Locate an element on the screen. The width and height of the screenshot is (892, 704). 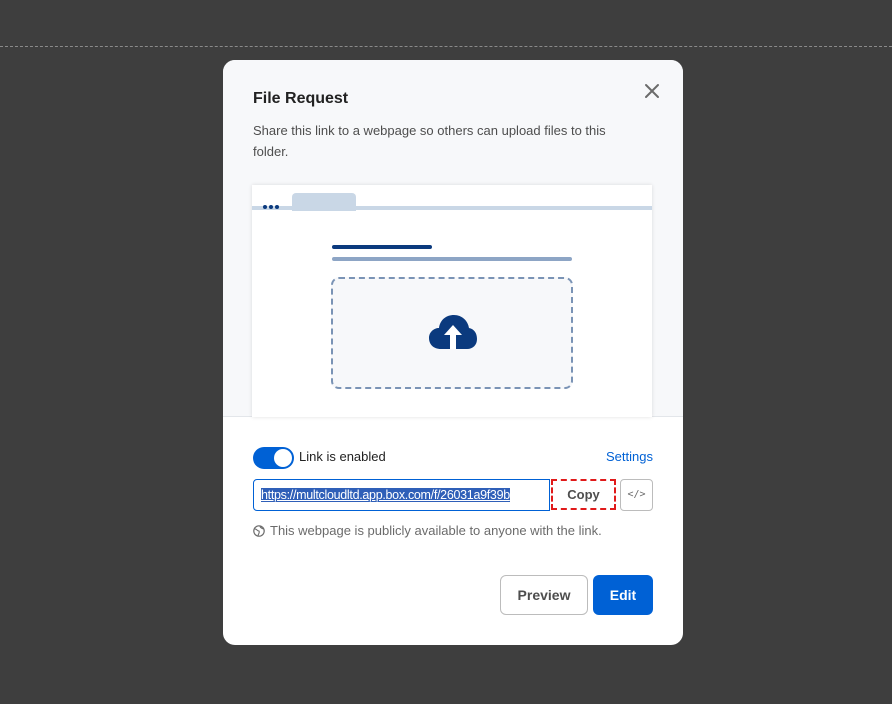
cloud-upload-icon is located at coordinates (453, 332).